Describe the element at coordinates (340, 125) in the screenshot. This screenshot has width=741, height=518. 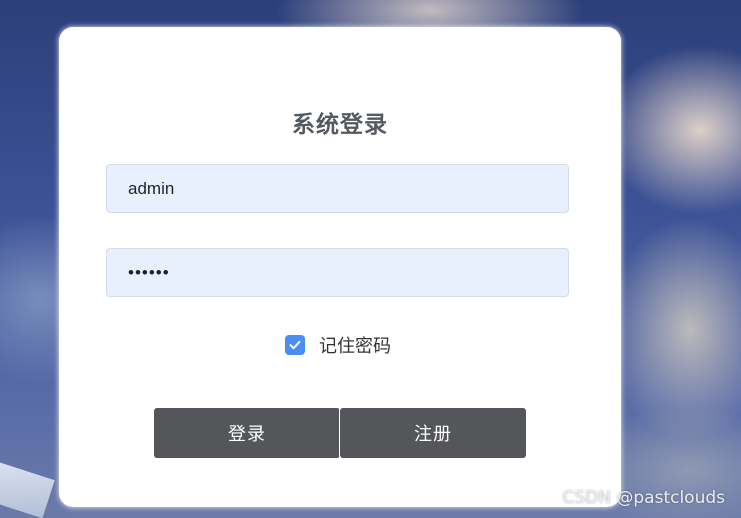
I see `page-title: 系统登录` at that location.